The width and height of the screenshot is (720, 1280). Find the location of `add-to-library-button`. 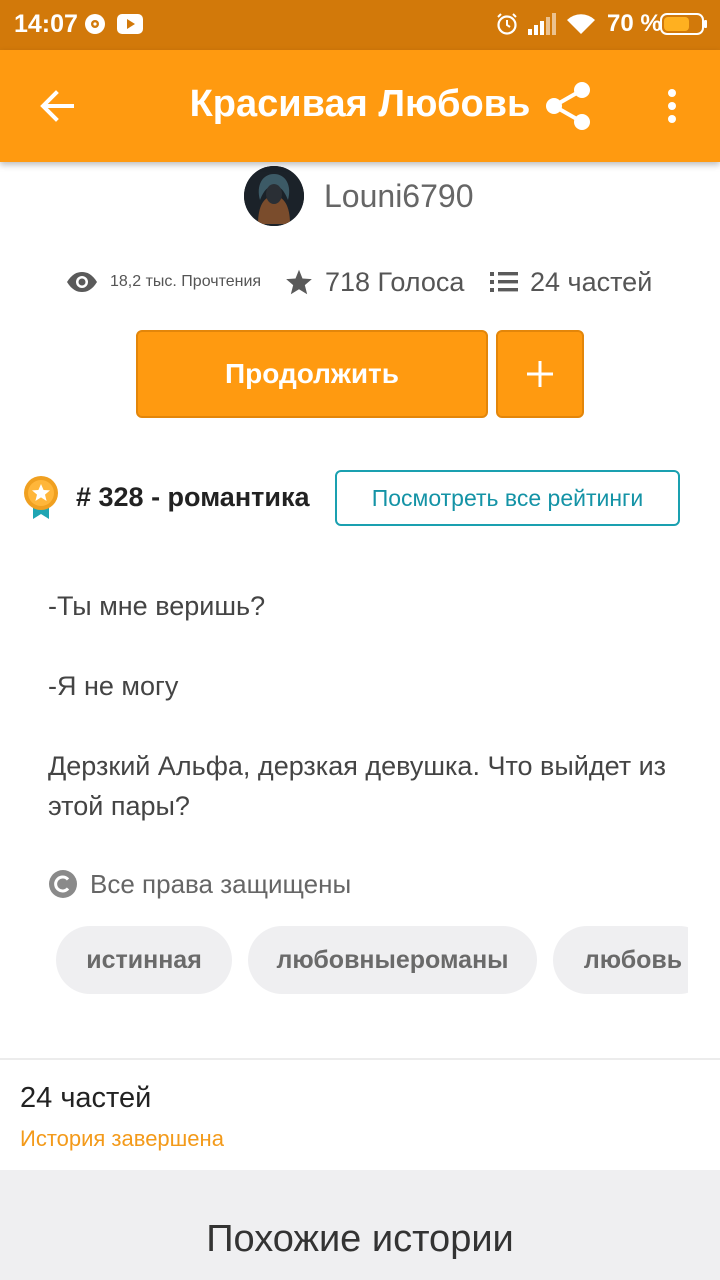

add-to-library-button is located at coordinates (540, 374).